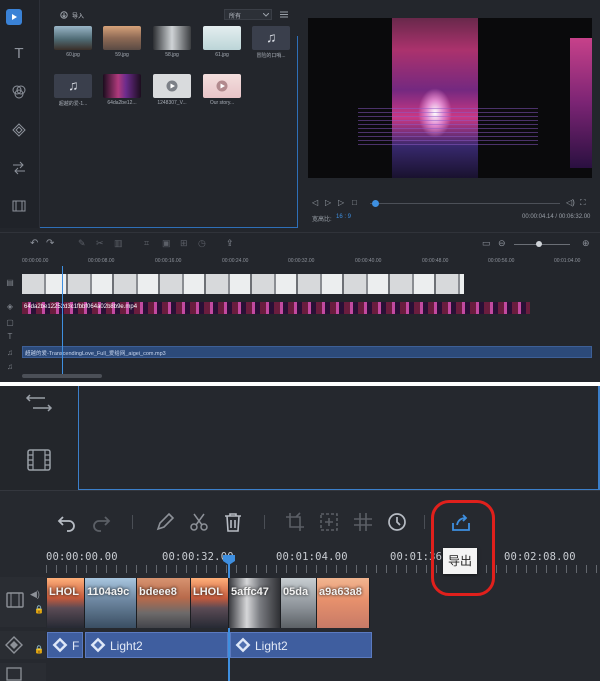 The width and height of the screenshot is (600, 681). I want to click on media-thumb-label: 61.jpg, so click(222, 55).